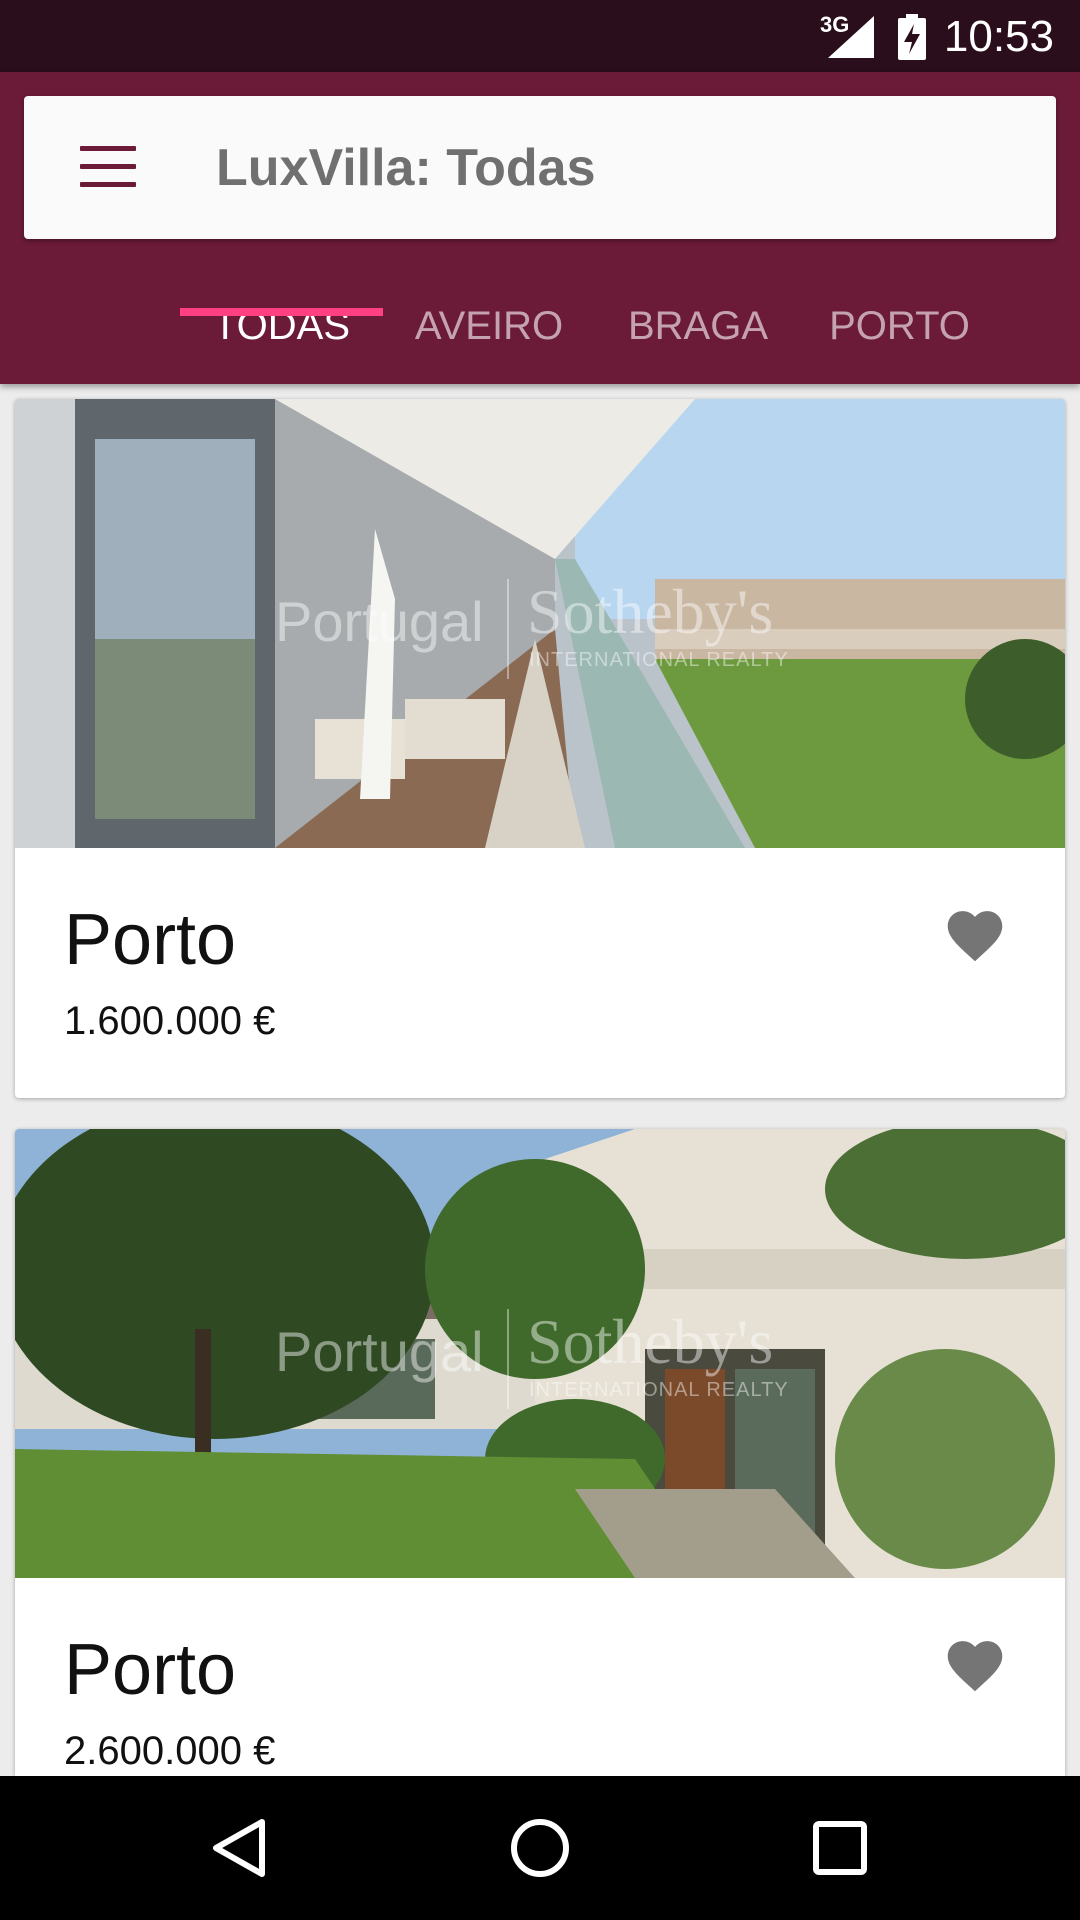  What do you see at coordinates (899, 326) in the screenshot?
I see `tab-porto: PORTO` at bounding box center [899, 326].